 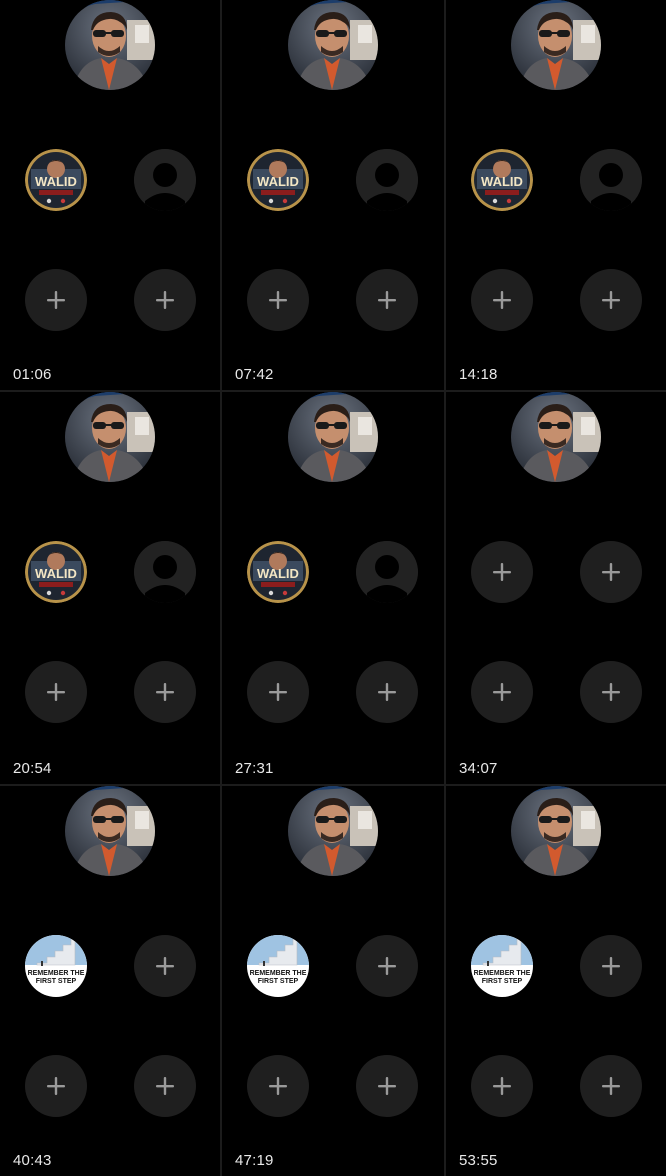 What do you see at coordinates (110, 588) in the screenshot?
I see `session-cell: WALID 20:54` at bounding box center [110, 588].